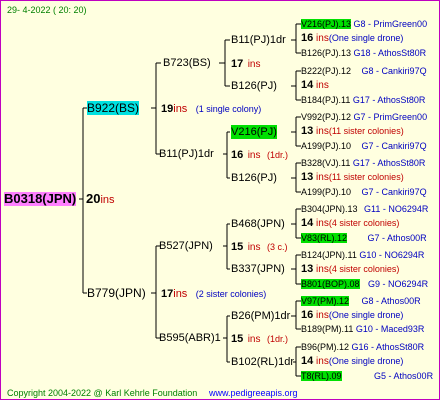 The height and width of the screenshot is (400, 440). Describe the element at coordinates (237, 155) in the screenshot. I see `gen2-count-2: 16` at that location.